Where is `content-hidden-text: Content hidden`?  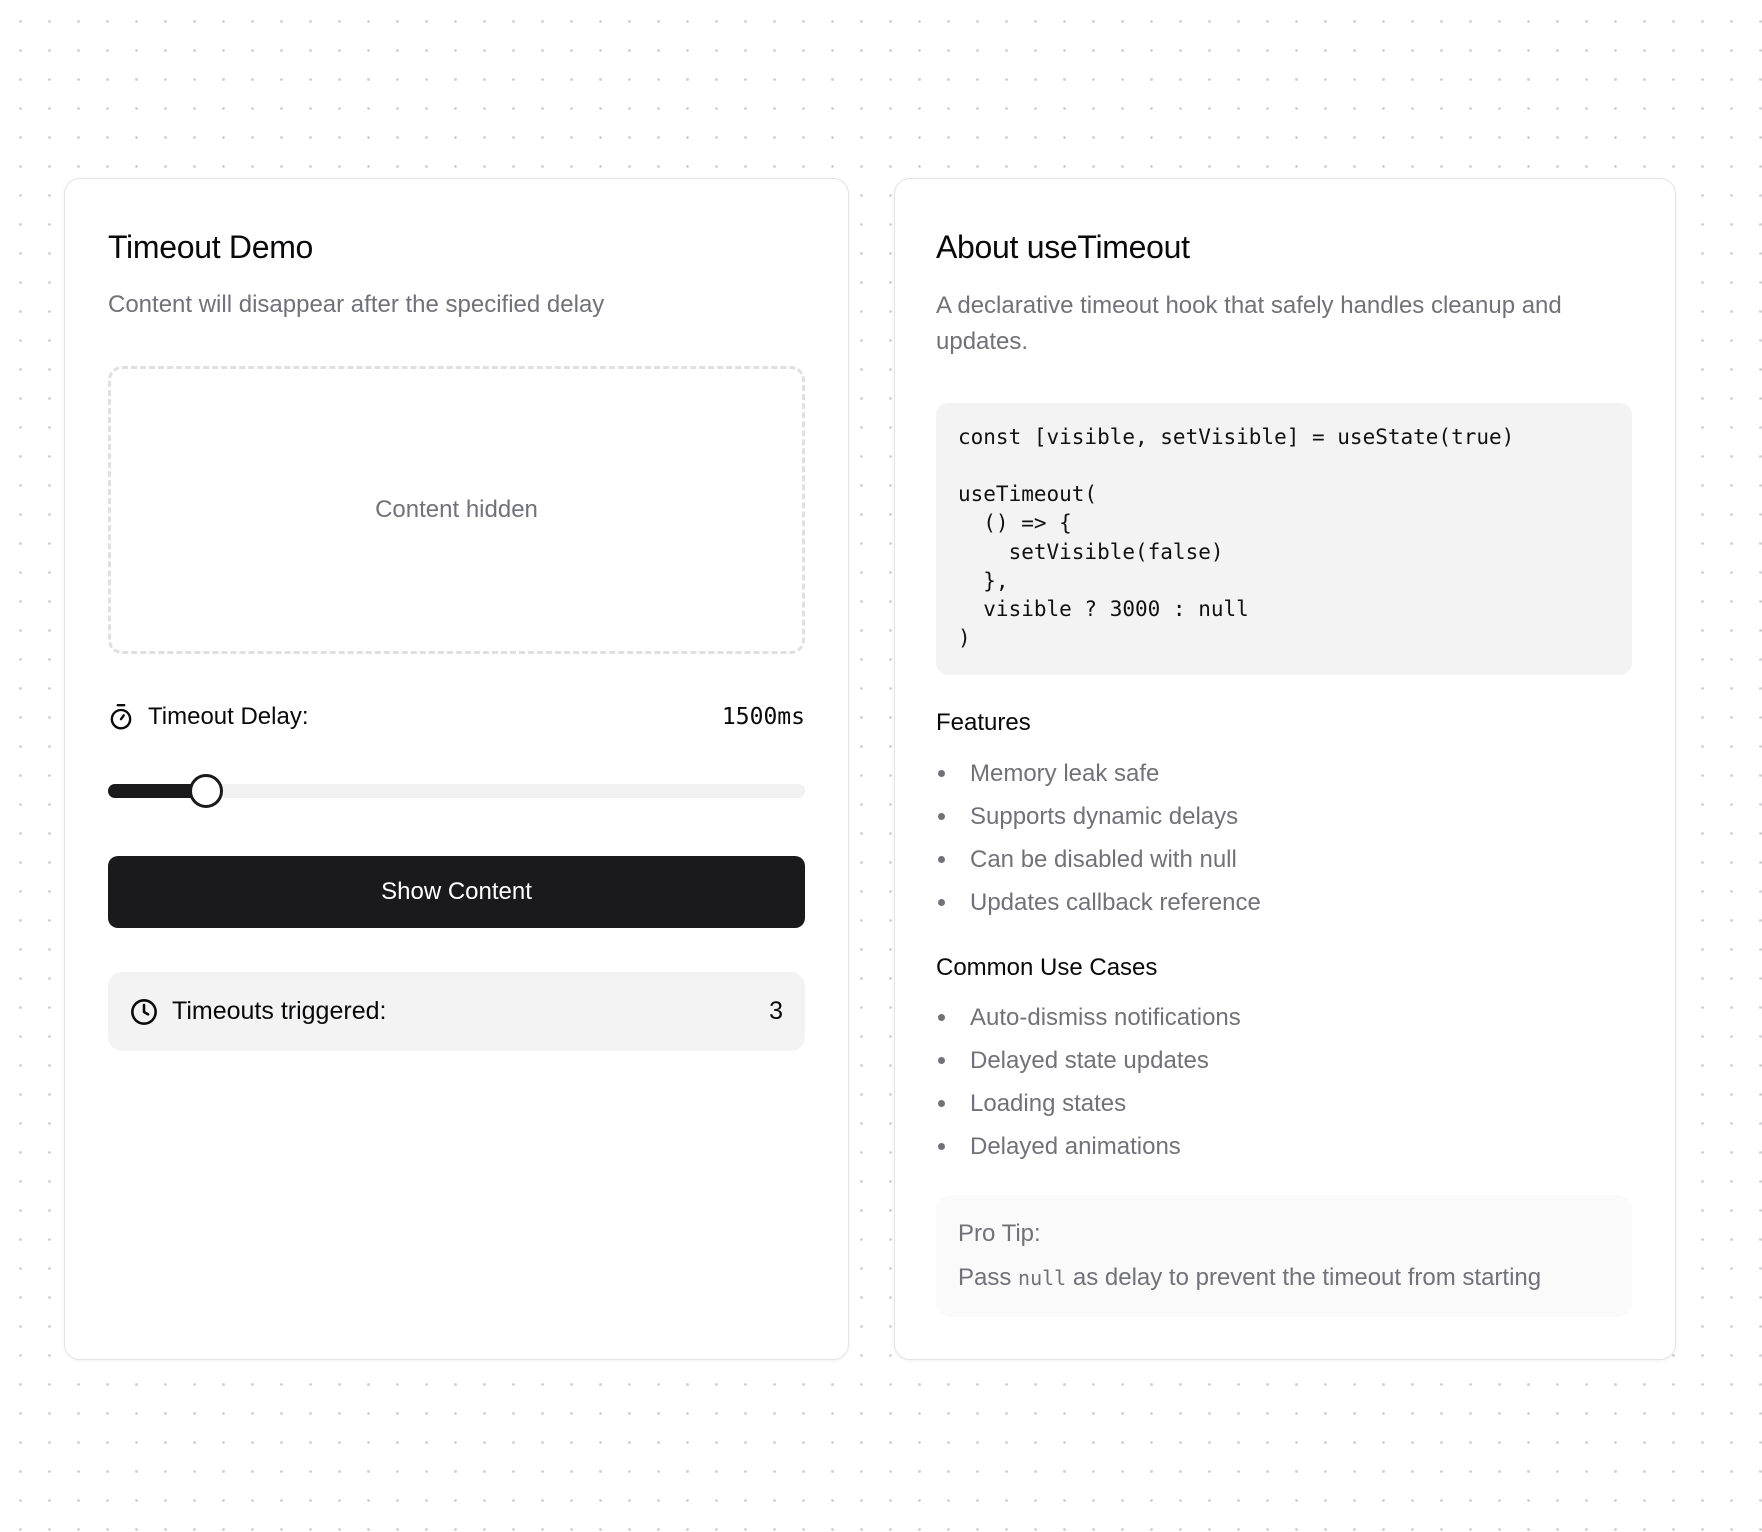
content-hidden-text: Content hidden is located at coordinates (456, 509).